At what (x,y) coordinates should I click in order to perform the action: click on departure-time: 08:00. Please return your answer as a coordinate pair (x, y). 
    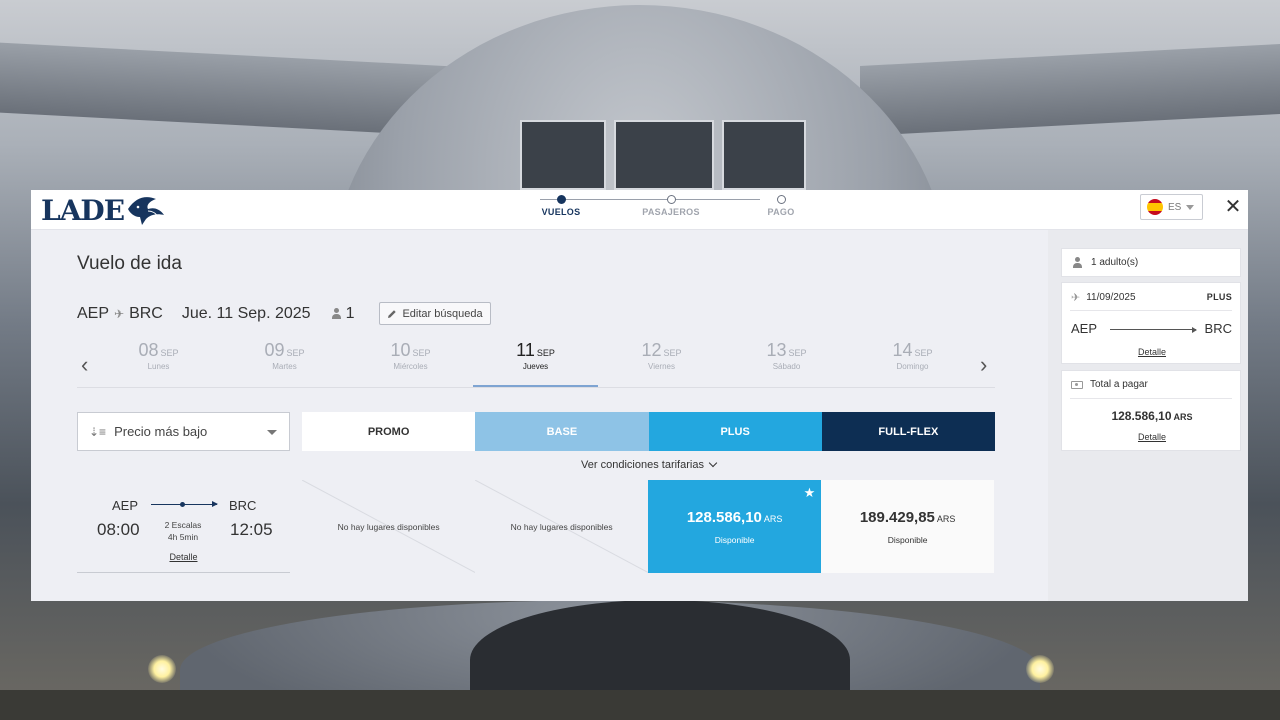
    Looking at the image, I should click on (118, 529).